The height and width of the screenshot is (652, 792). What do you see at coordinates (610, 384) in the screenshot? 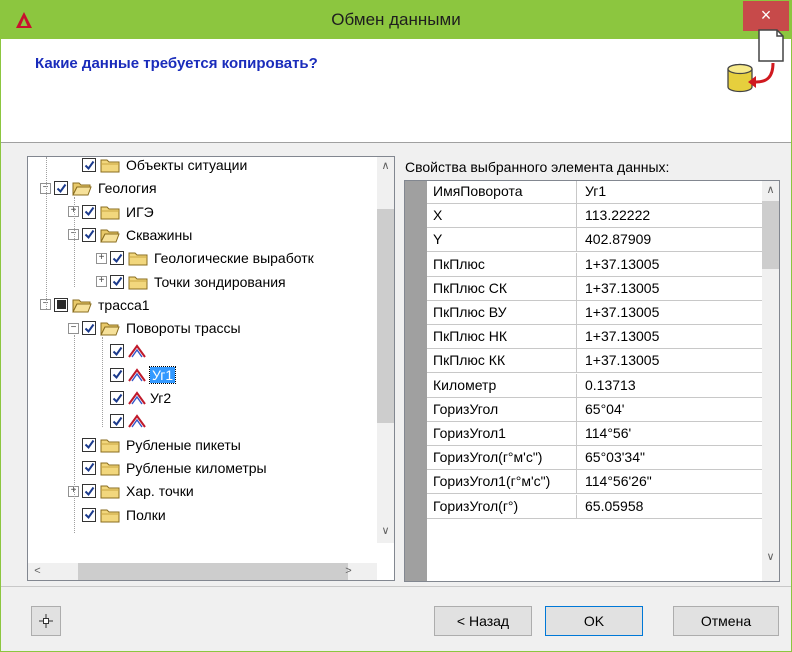
I see `property-value: 0.13713` at bounding box center [610, 384].